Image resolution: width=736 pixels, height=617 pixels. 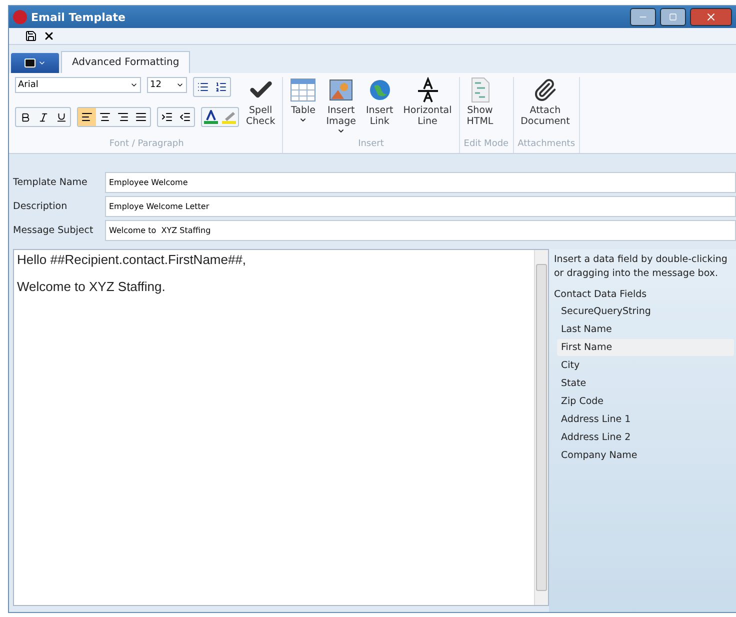 I want to click on field-label: Description, so click(x=40, y=206).